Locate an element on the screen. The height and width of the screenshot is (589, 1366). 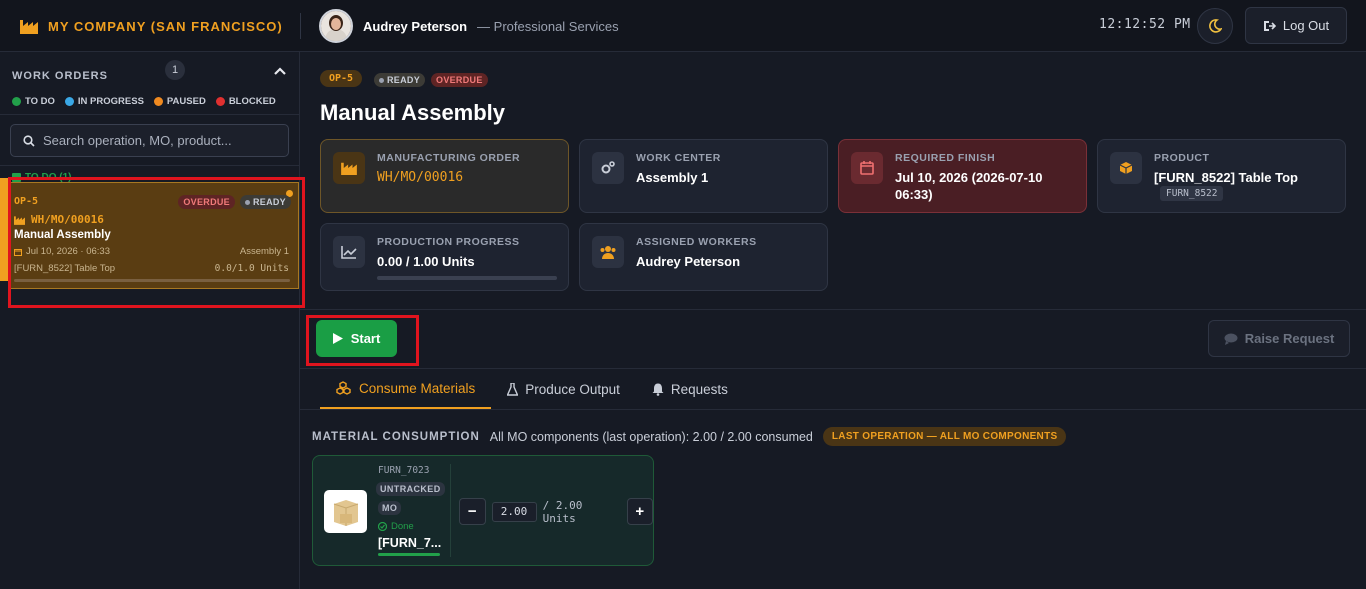
avatar is located at coordinates (336, 26).